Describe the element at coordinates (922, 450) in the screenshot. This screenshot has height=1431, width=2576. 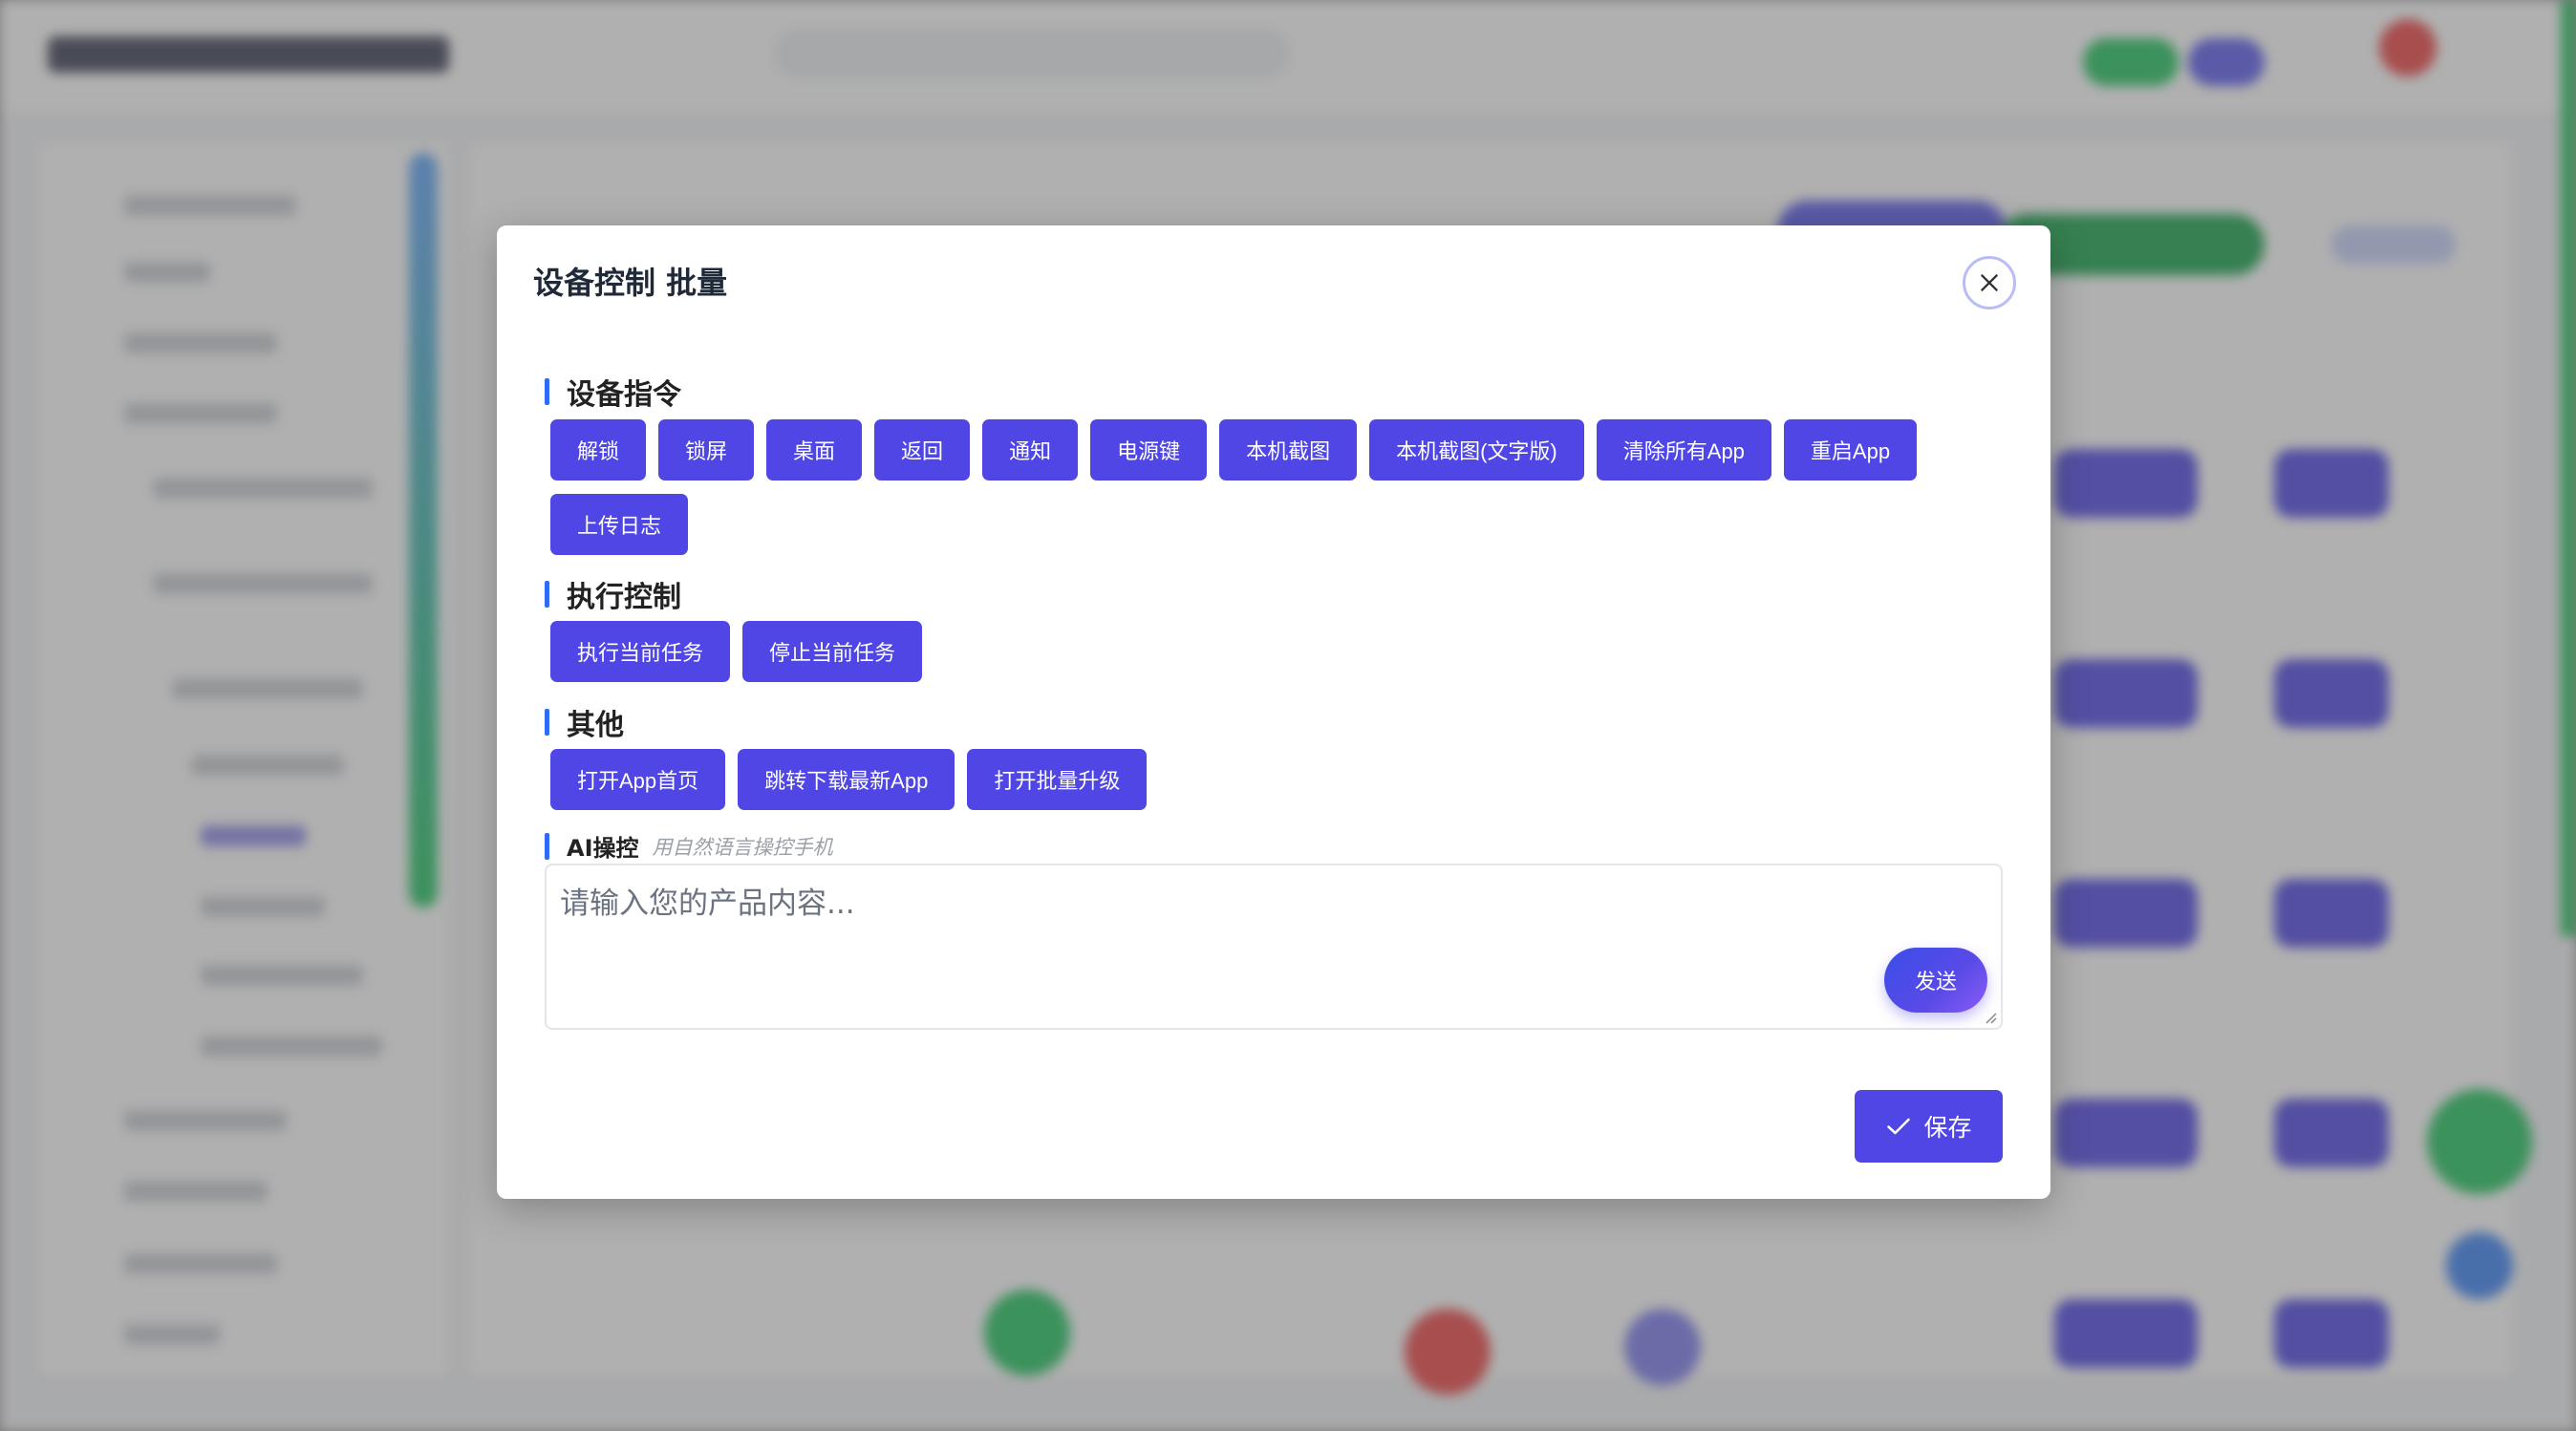
I see `back-button: 返回` at that location.